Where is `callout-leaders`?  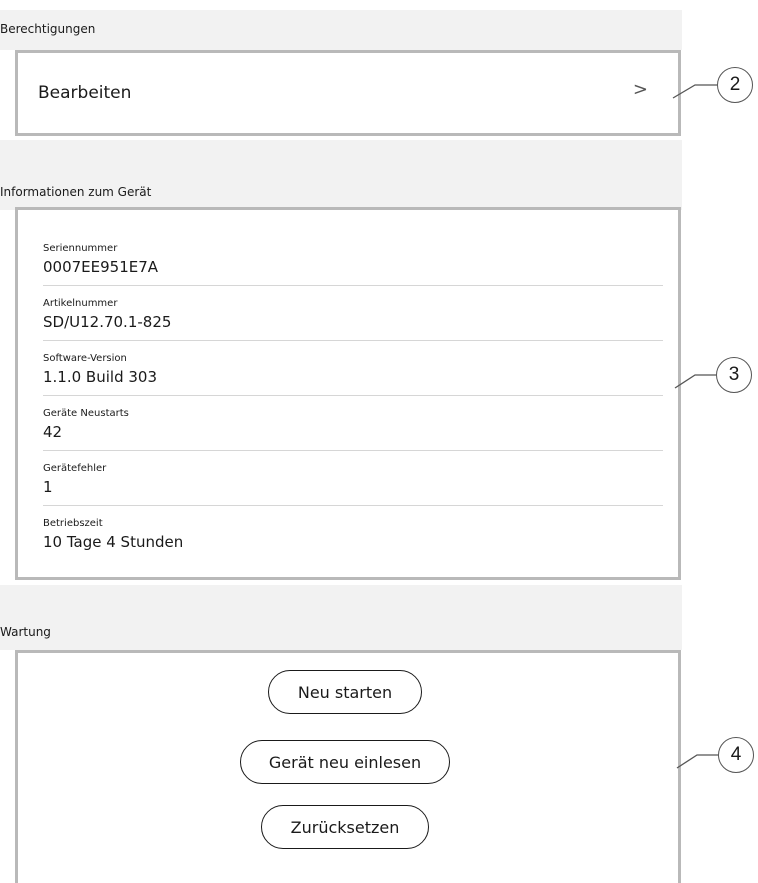 callout-leaders is located at coordinates (695, 426).